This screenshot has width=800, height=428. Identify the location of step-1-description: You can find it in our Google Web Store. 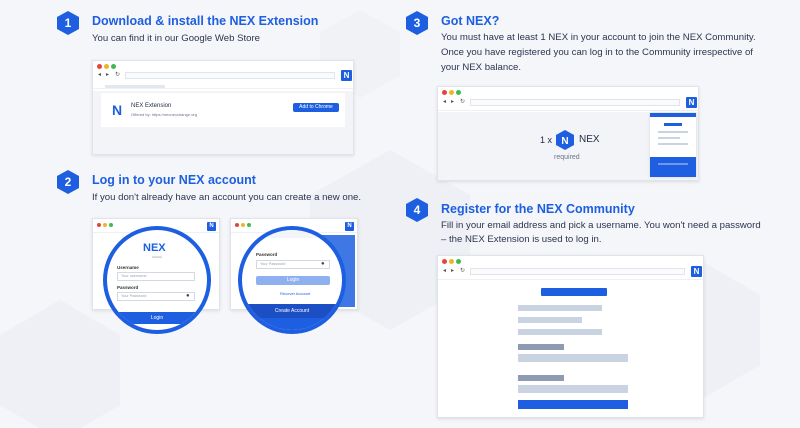
(176, 38).